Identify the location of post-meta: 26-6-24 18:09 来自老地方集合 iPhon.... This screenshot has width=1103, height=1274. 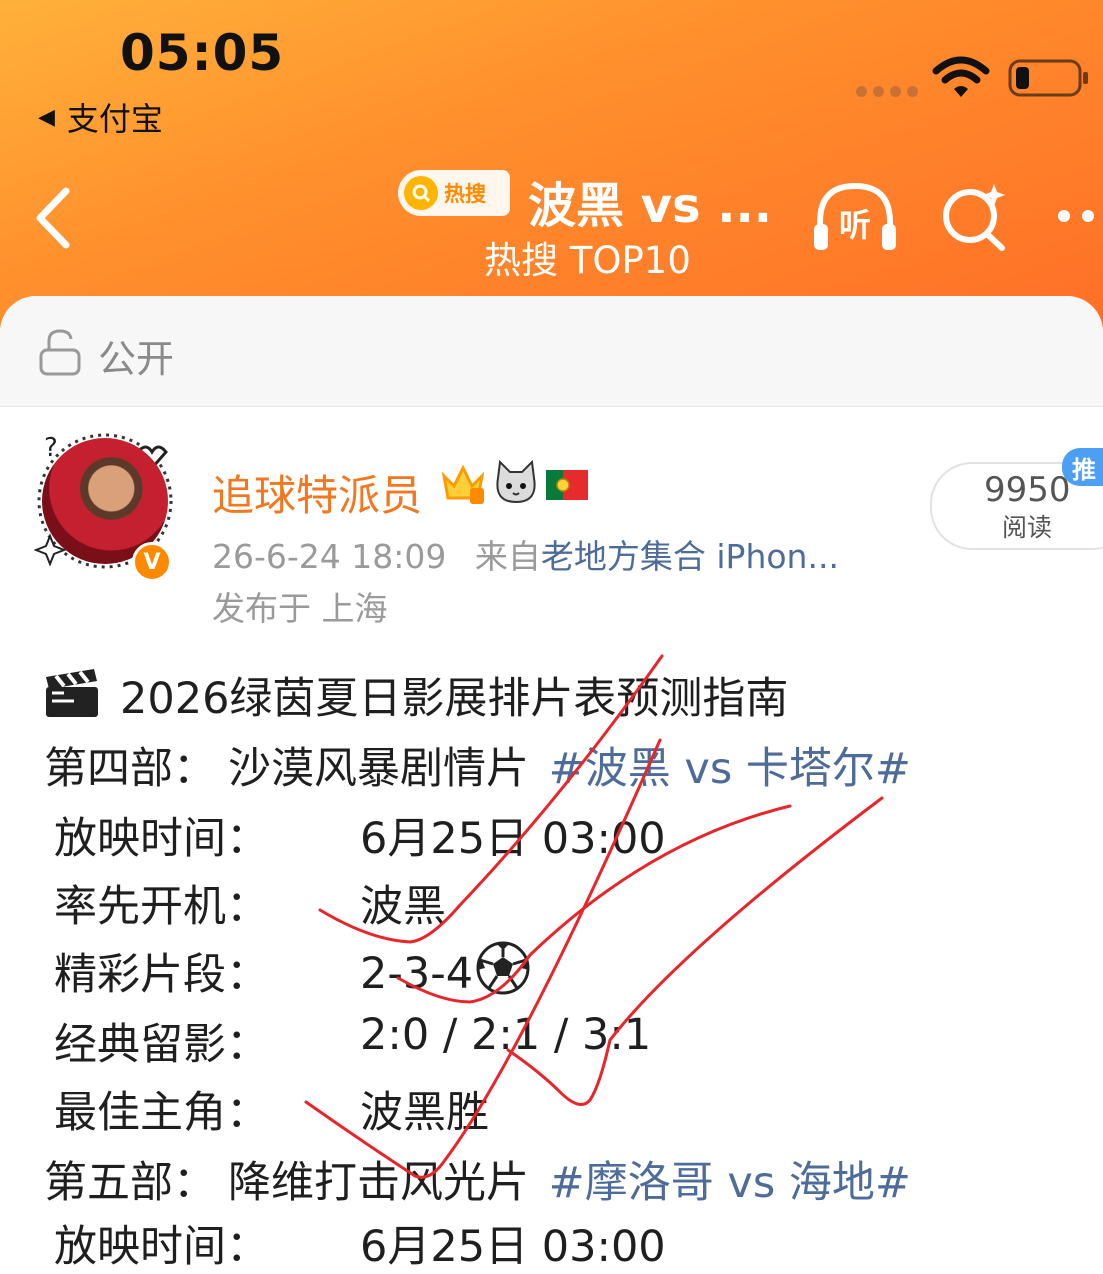
(525, 554).